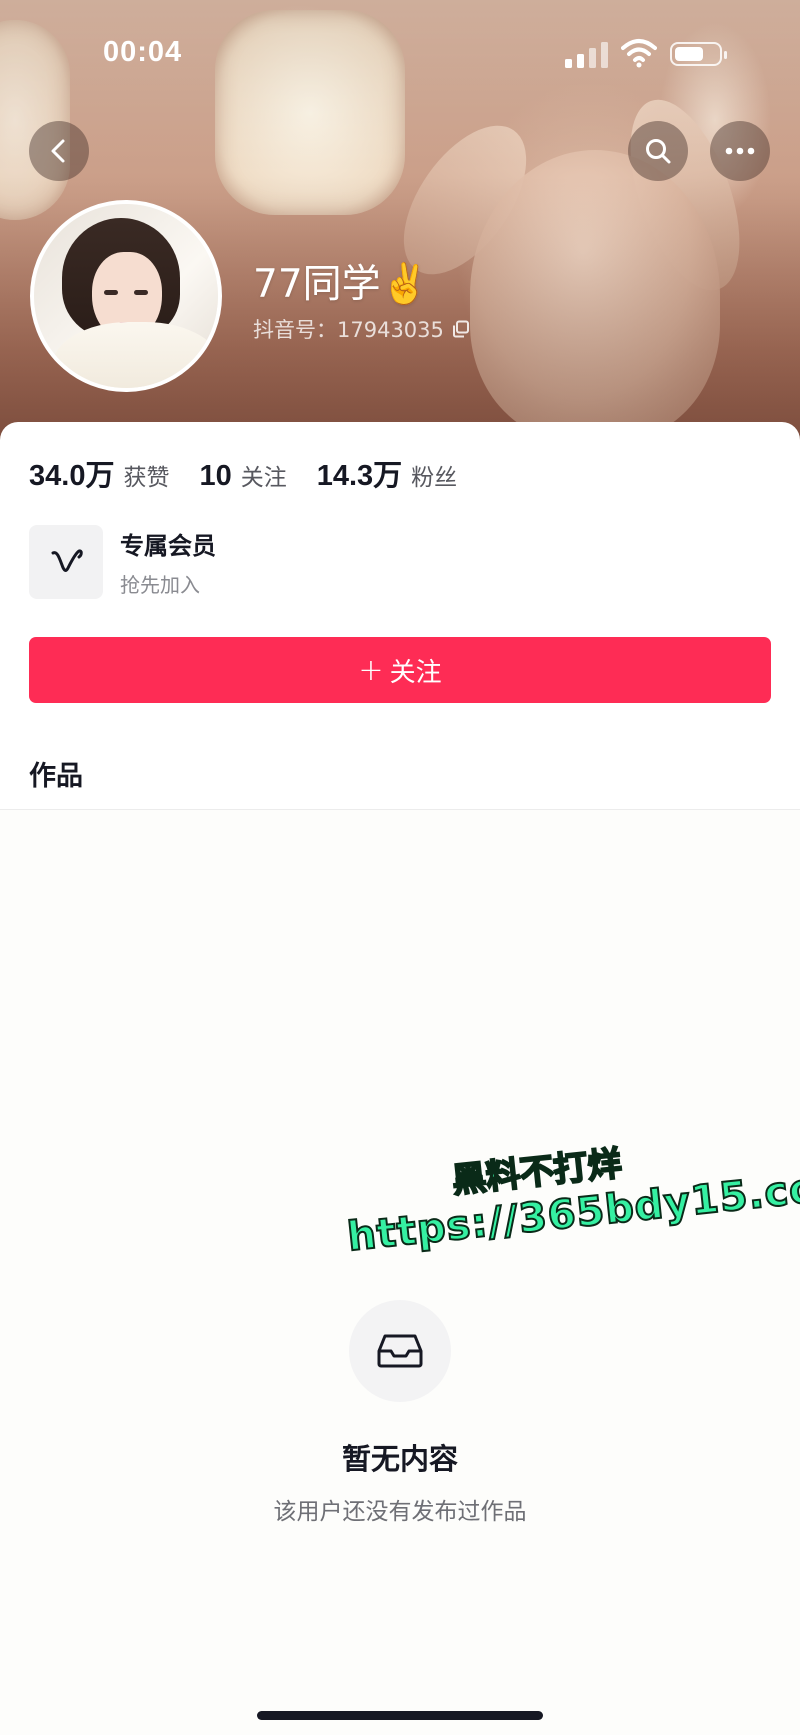  What do you see at coordinates (126, 296) in the screenshot?
I see `avatar` at bounding box center [126, 296].